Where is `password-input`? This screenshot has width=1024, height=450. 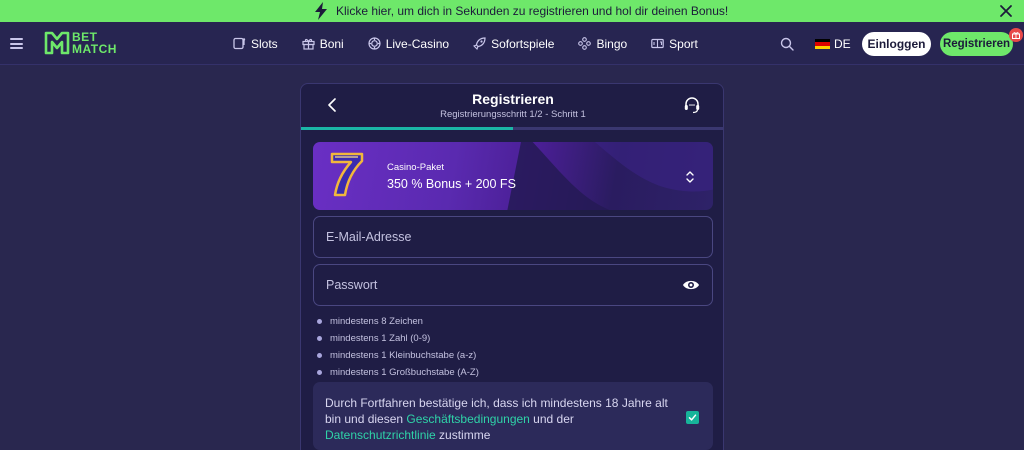 password-input is located at coordinates (491, 285).